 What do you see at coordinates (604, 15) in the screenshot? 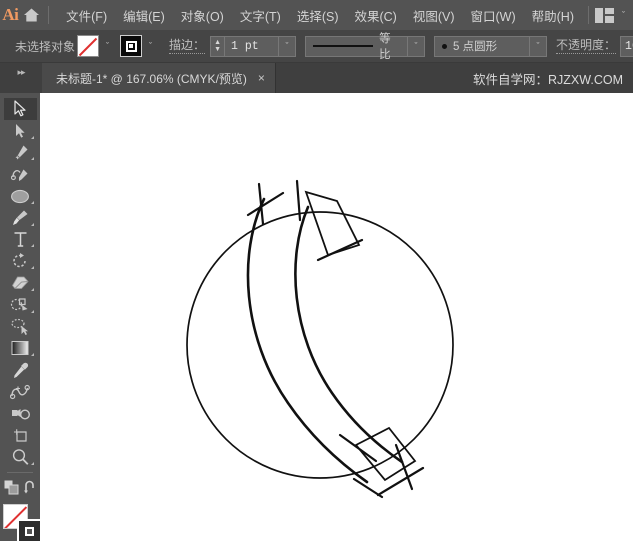
I see `workspace-layout-icon` at bounding box center [604, 15].